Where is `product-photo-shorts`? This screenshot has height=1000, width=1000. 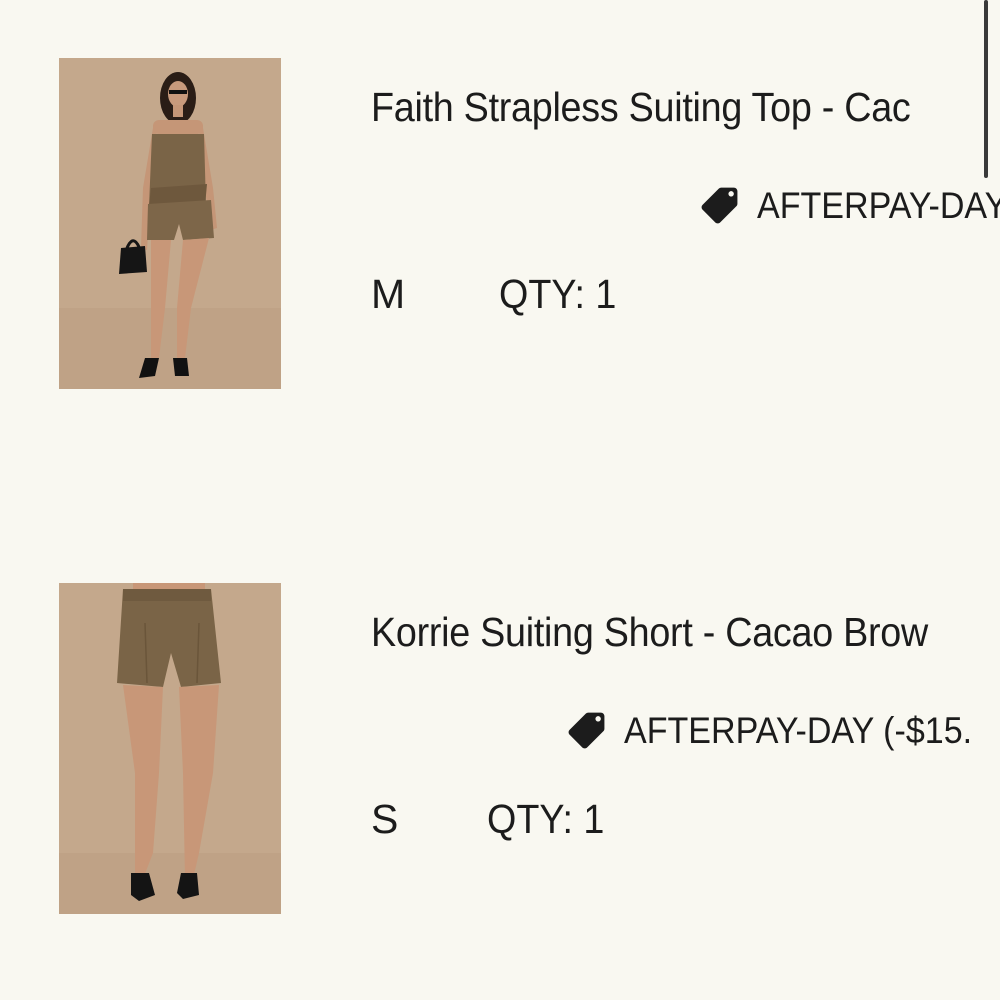 product-photo-shorts is located at coordinates (170, 748).